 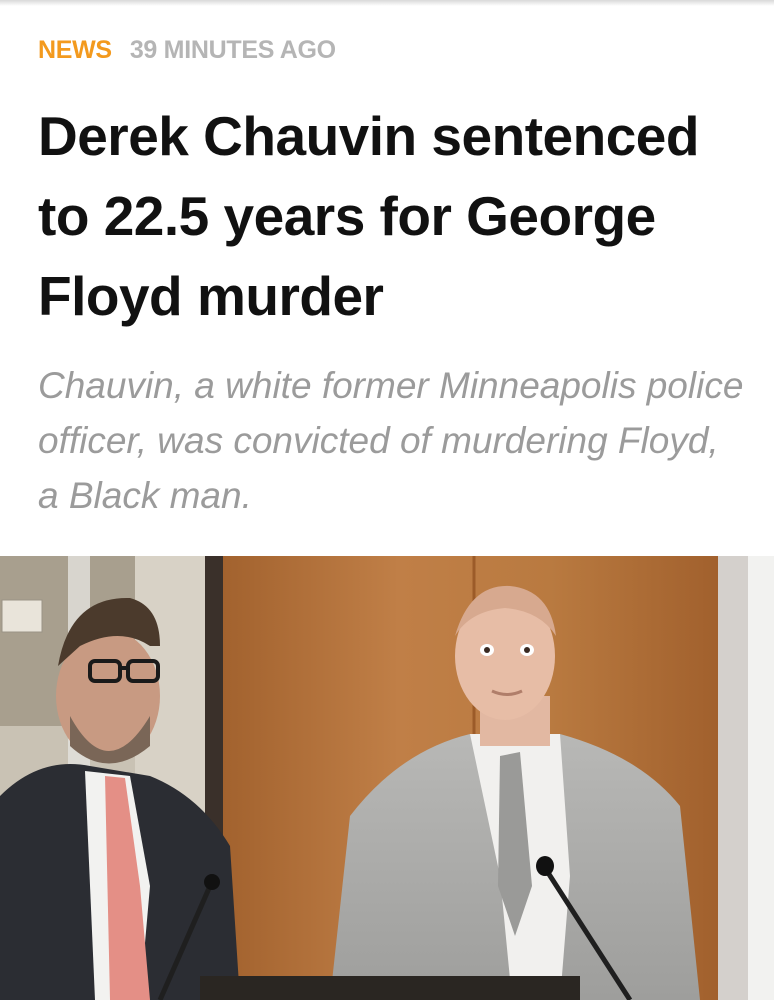 I want to click on top-divider, so click(x=387, y=3).